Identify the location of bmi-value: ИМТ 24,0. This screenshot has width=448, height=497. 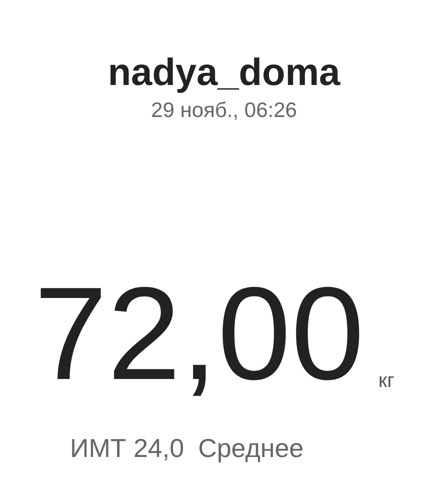
(127, 448).